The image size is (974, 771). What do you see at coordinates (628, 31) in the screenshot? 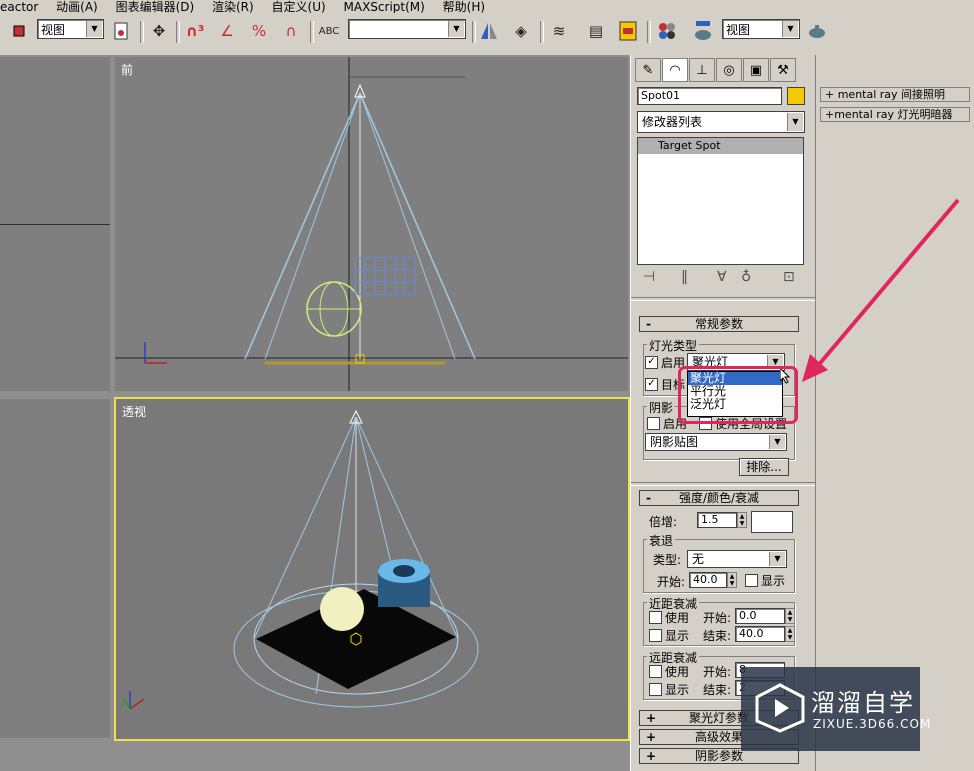
I see `schematic-view-icon` at bounding box center [628, 31].